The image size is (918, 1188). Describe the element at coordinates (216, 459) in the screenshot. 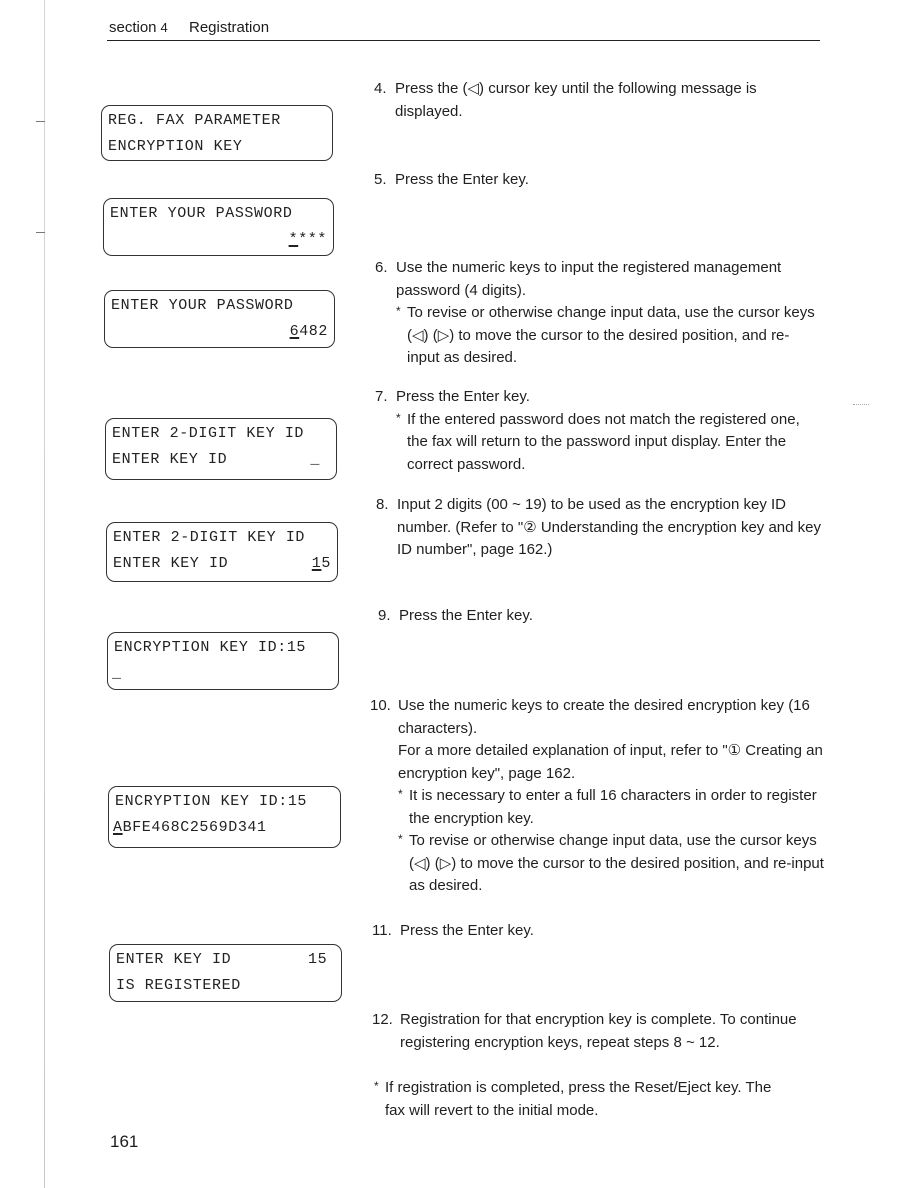

I see `lcd-line-2: ENTER KEY ID _` at that location.